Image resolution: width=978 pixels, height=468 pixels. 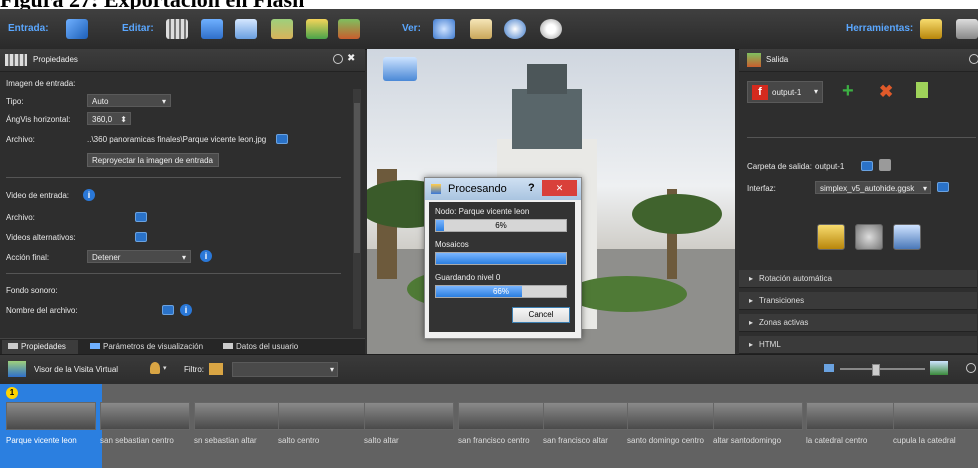 I want to click on thumbnail-item: Parque vicente leon 1, so click(x=51, y=426).